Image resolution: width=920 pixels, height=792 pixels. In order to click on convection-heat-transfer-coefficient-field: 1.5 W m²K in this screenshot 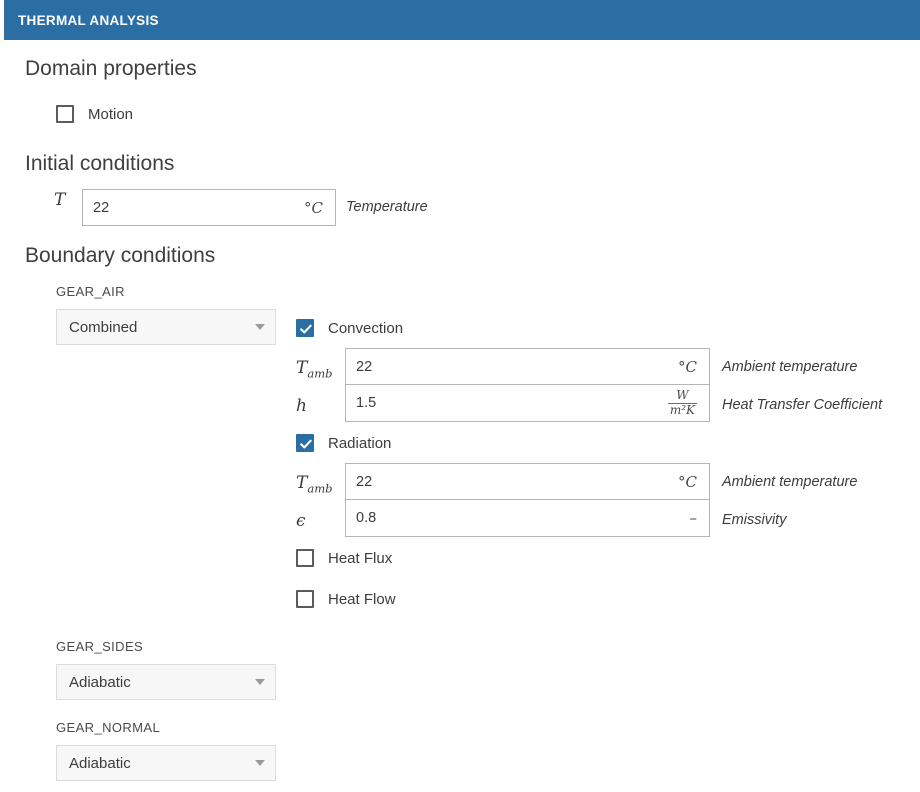, I will do `click(527, 403)`.